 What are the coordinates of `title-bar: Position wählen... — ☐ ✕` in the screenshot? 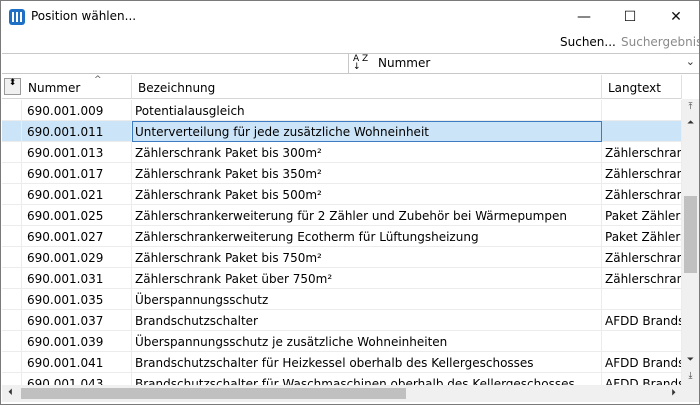 It's located at (350, 16).